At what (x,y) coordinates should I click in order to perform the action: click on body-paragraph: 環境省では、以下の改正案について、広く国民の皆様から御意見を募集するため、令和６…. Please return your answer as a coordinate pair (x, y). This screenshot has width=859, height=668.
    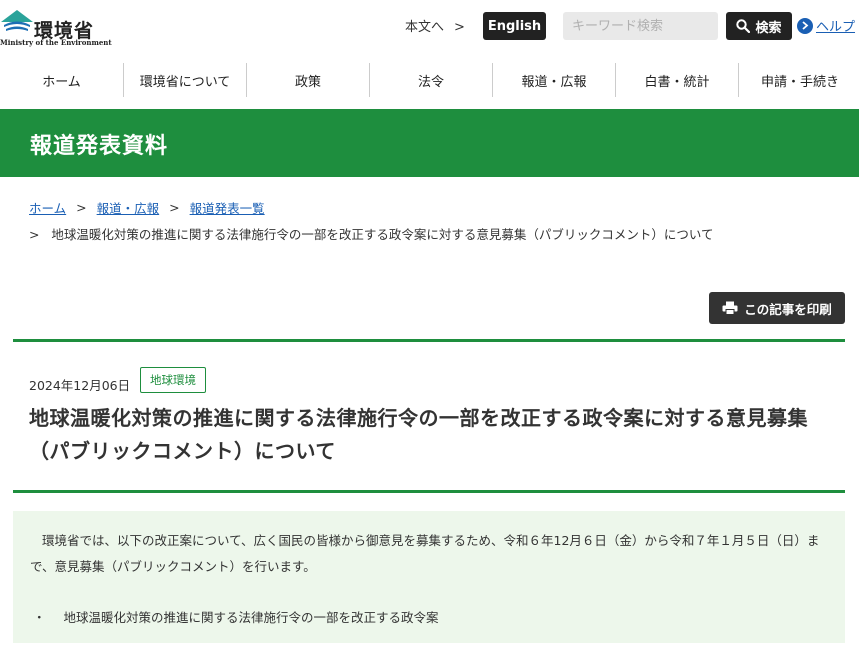
    Looking at the image, I should click on (425, 553).